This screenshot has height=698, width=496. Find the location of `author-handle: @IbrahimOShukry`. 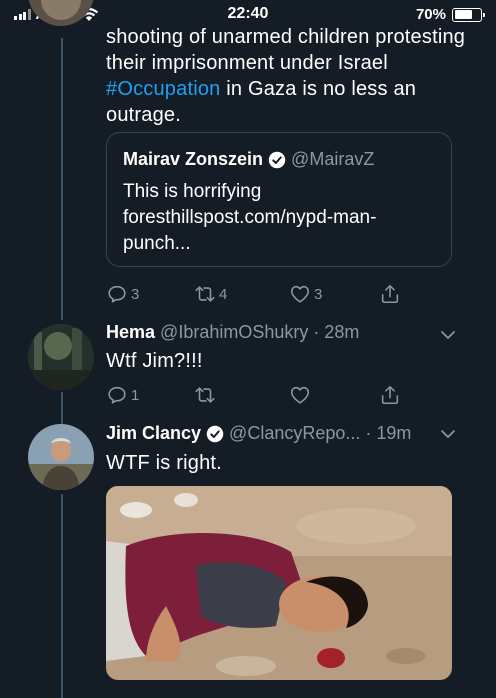

author-handle: @IbrahimOShukry is located at coordinates (234, 332).